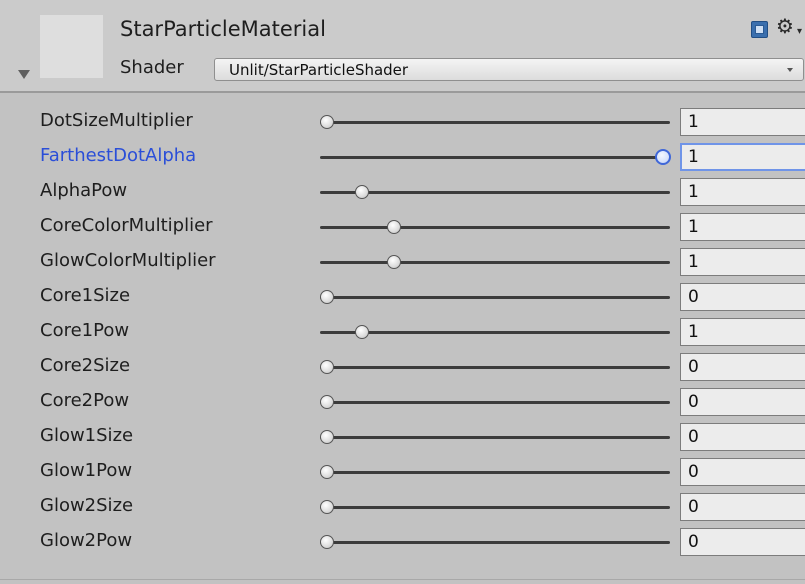 The width and height of the screenshot is (805, 584). What do you see at coordinates (152, 67) in the screenshot?
I see `shader-label: Shader` at bounding box center [152, 67].